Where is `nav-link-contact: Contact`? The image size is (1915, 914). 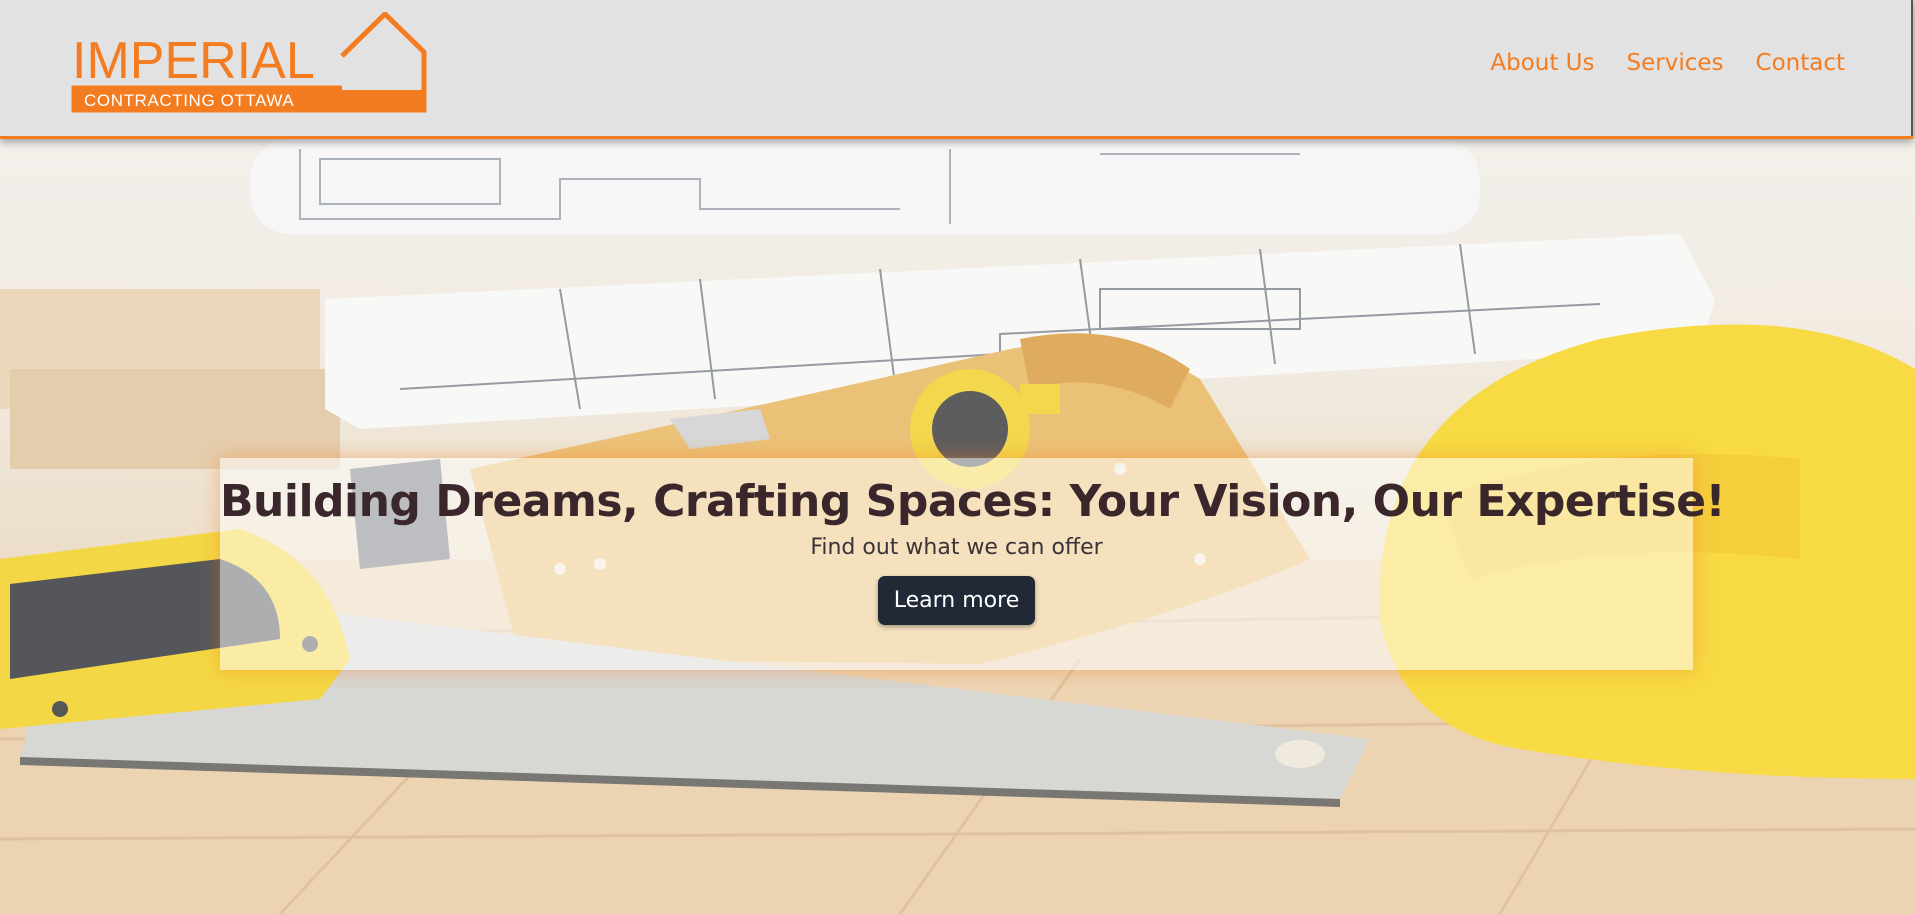
nav-link-contact: Contact is located at coordinates (1800, 63).